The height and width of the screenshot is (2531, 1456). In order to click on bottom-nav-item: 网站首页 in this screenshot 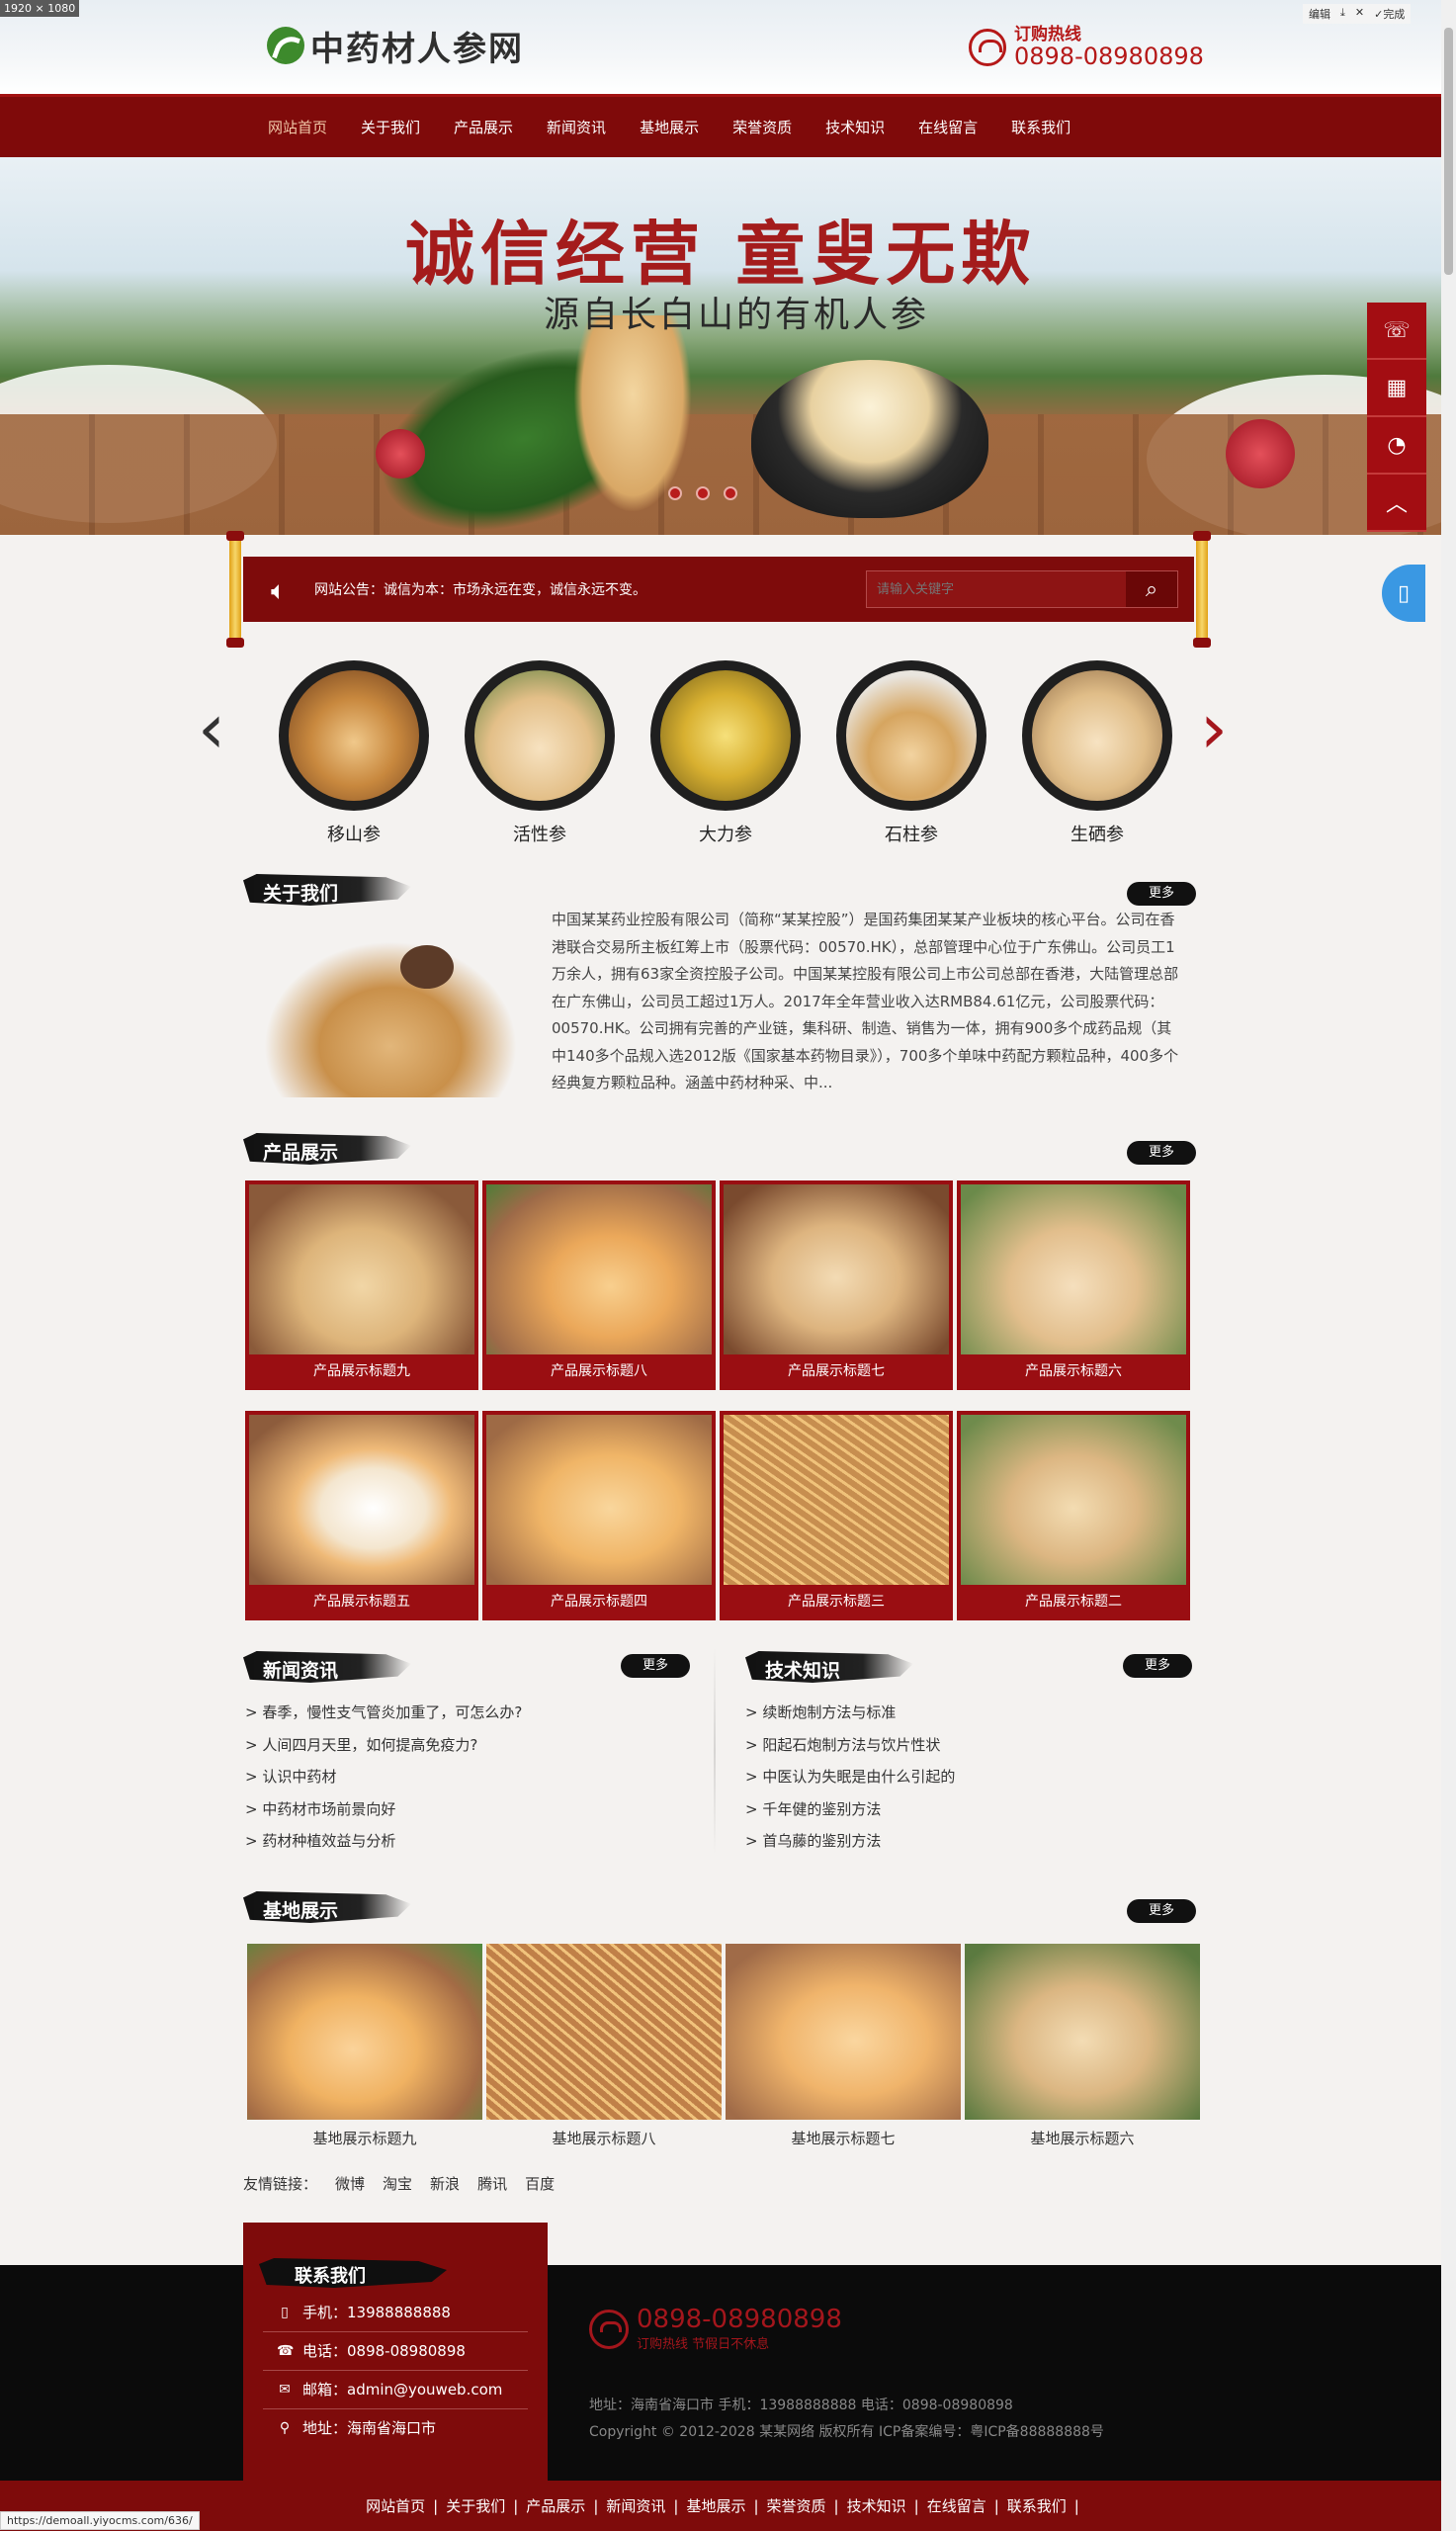, I will do `click(395, 2505)`.